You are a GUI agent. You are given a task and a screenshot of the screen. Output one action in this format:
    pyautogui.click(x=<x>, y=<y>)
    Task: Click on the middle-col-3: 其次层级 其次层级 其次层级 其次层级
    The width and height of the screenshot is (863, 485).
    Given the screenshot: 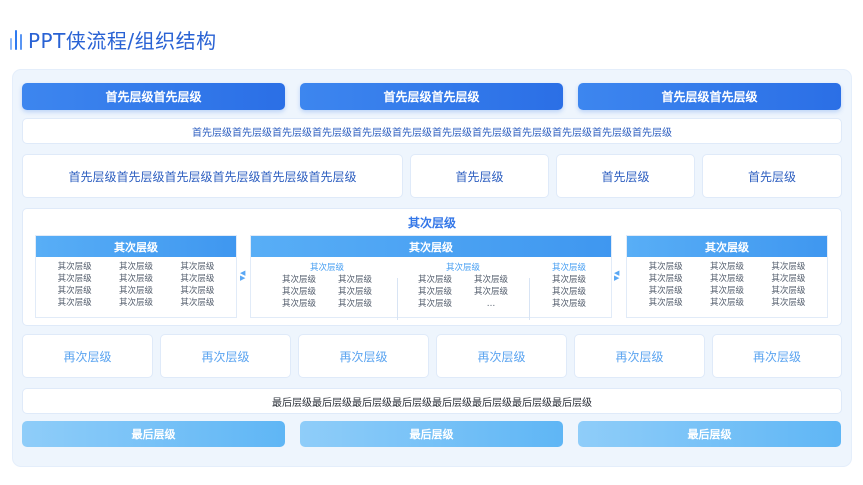 What is the action you would take?
    pyautogui.click(x=569, y=286)
    